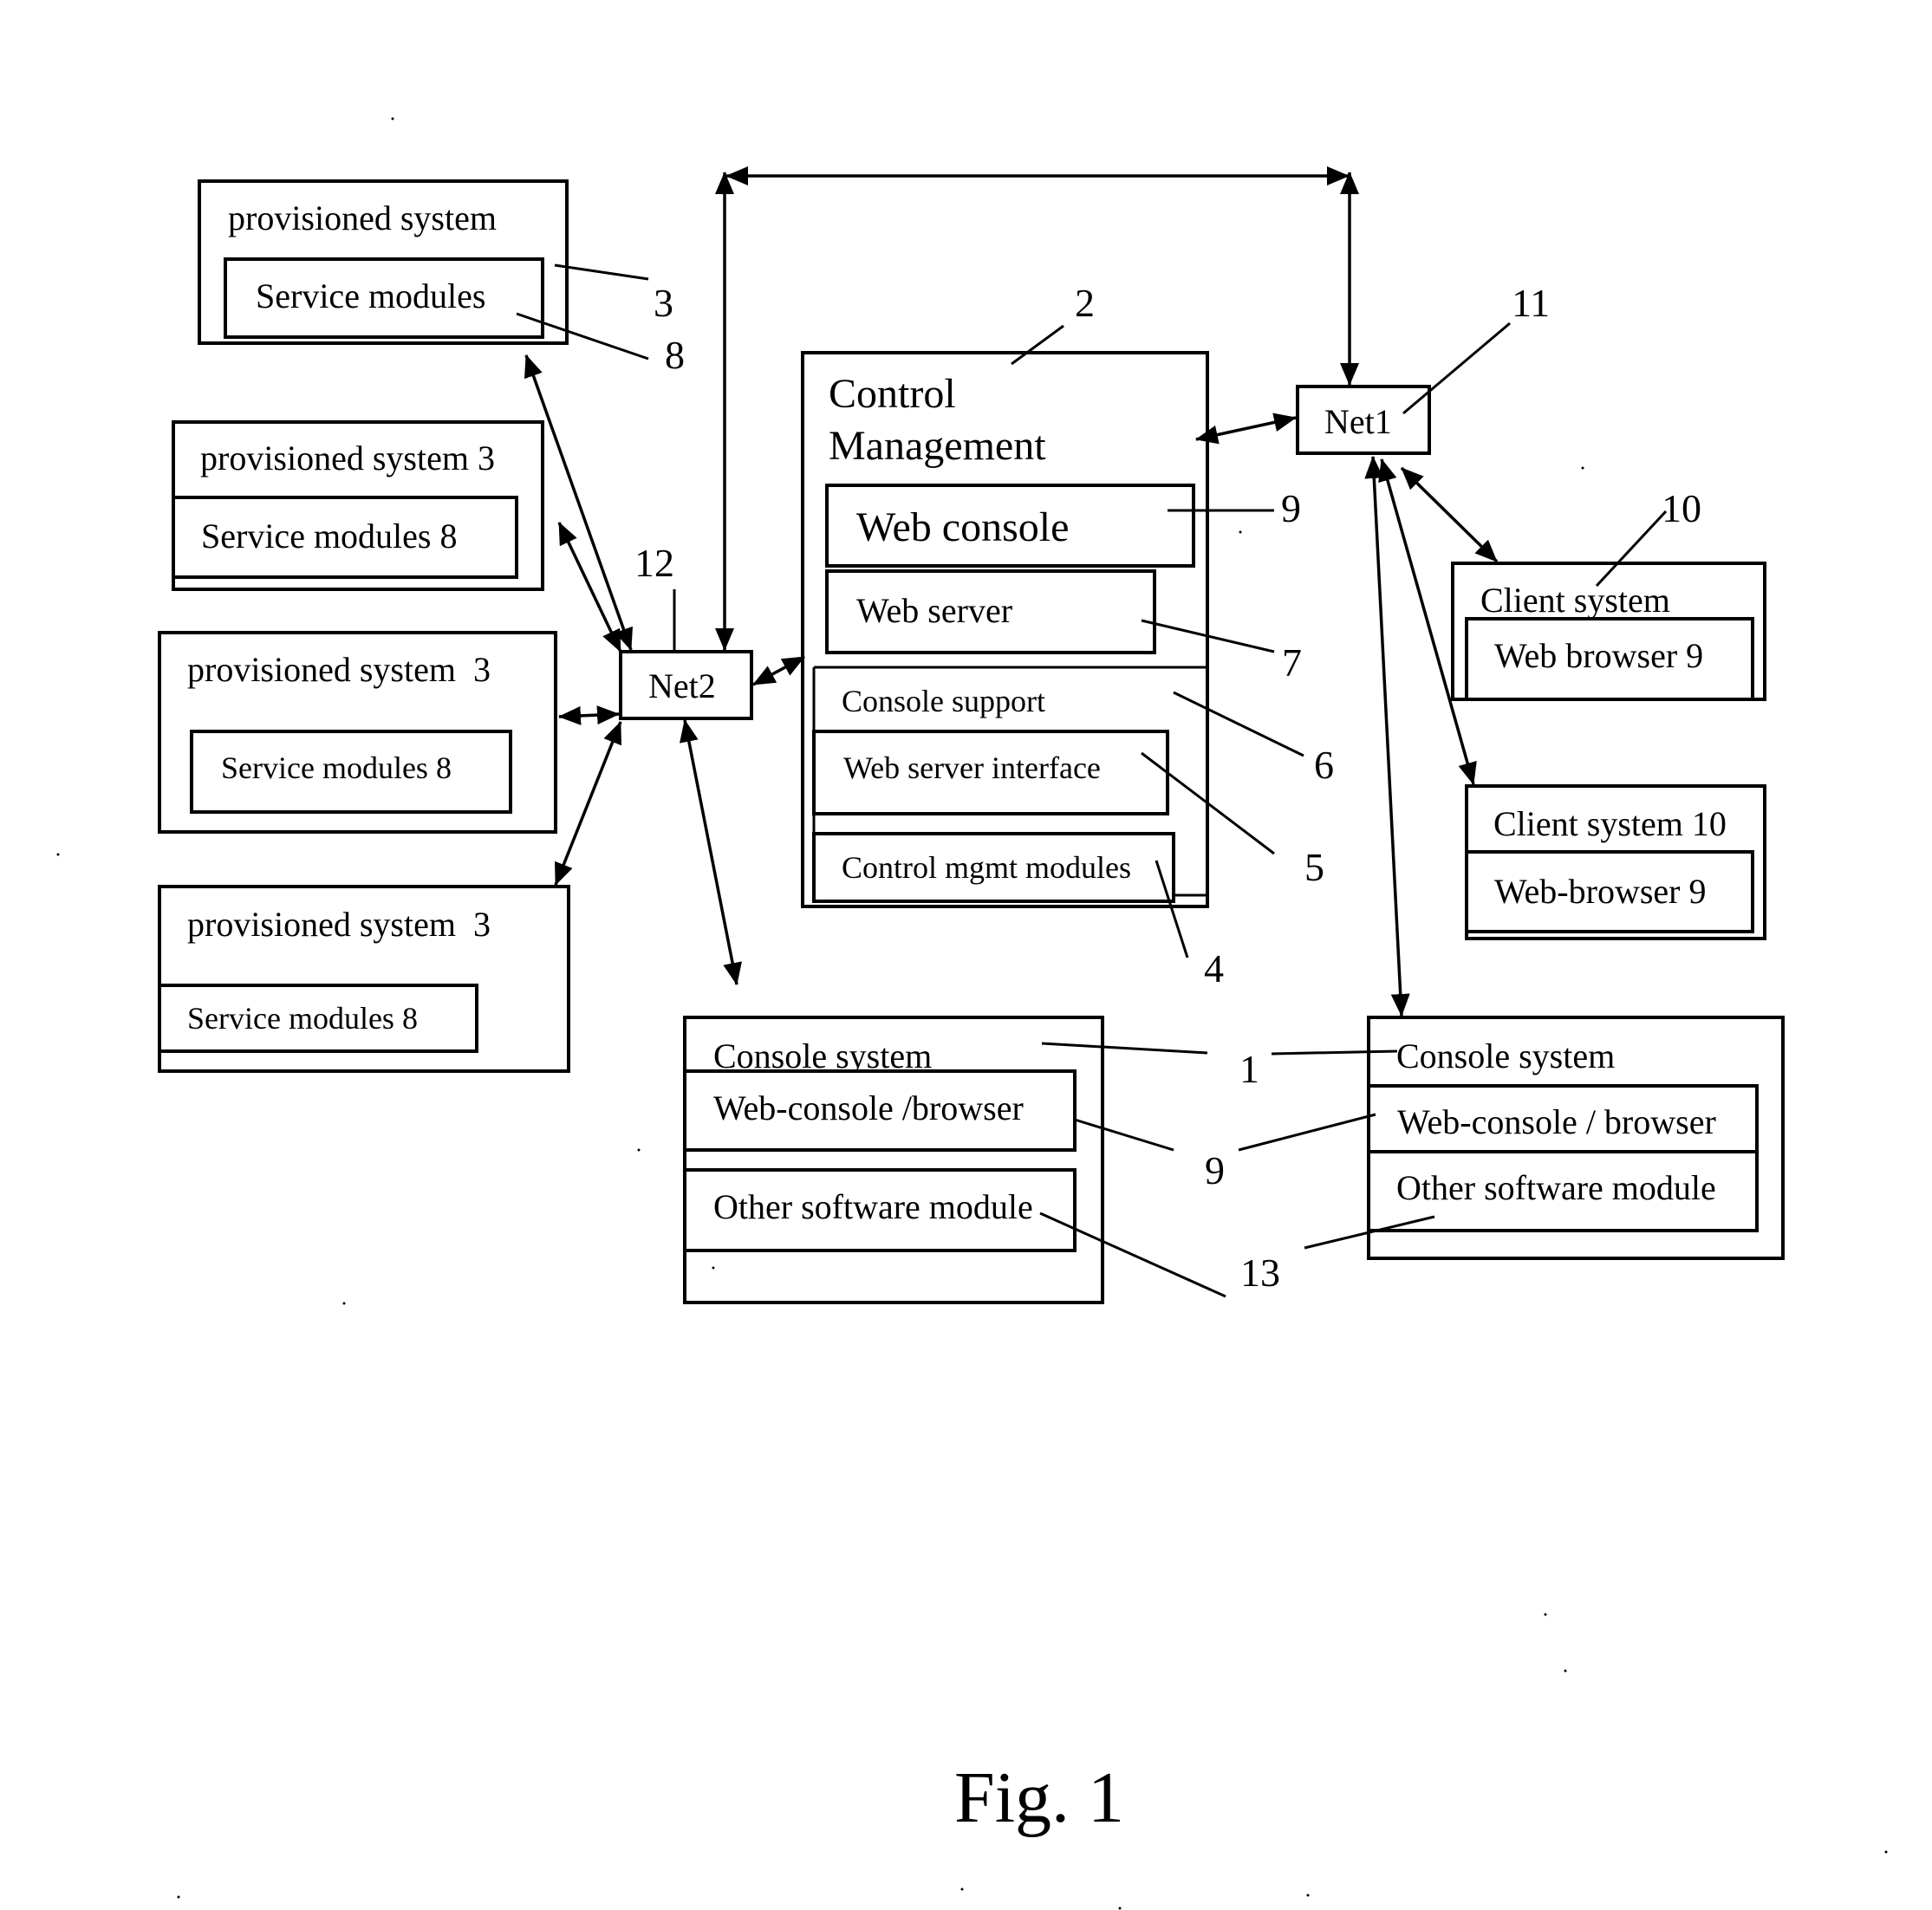 Image resolution: width=1932 pixels, height=1910 pixels. What do you see at coordinates (1039, 1798) in the screenshot?
I see `figure-caption: Fig. 1` at bounding box center [1039, 1798].